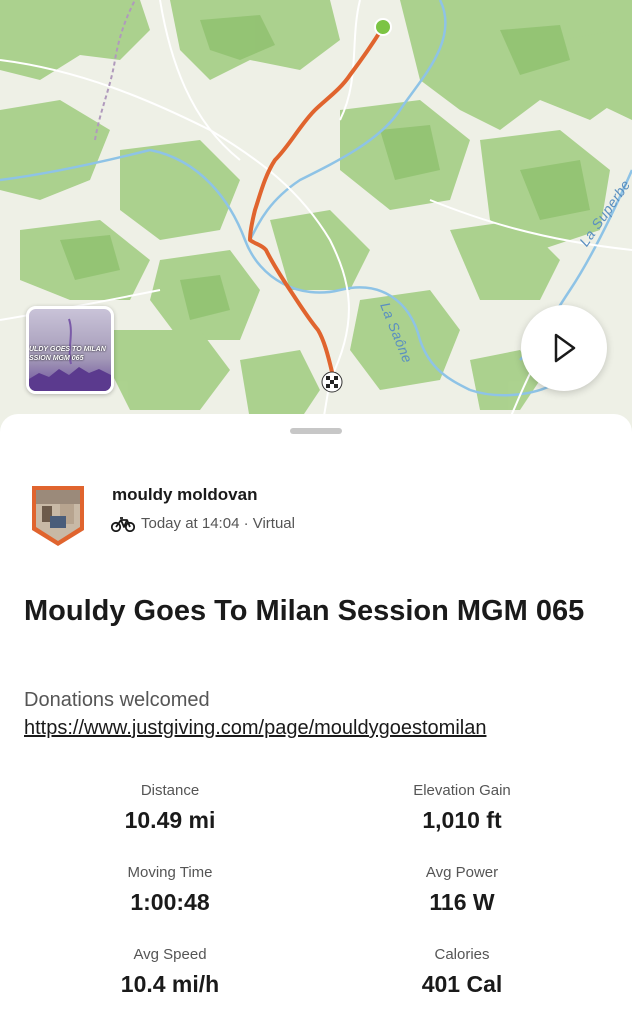 Image resolution: width=632 pixels, height=1024 pixels. Describe the element at coordinates (304, 611) in the screenshot. I see `activity-title: Mouldy Goes To Milan Session MGM 065` at that location.